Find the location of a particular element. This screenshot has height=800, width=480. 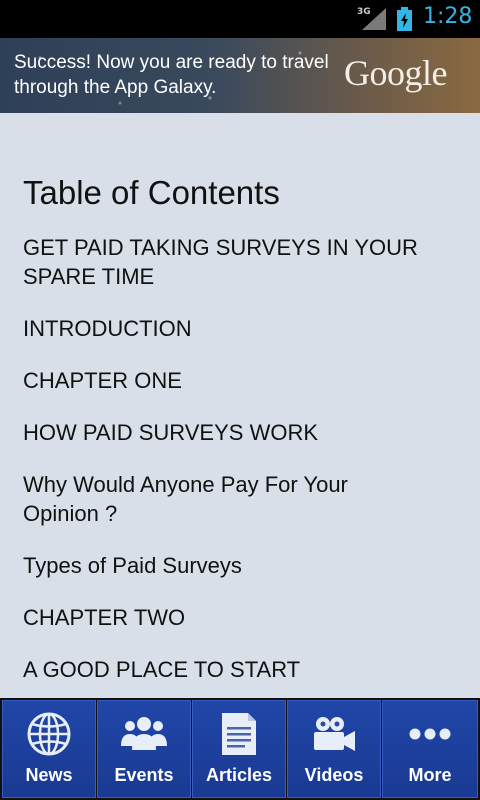

people-icon is located at coordinates (144, 733).